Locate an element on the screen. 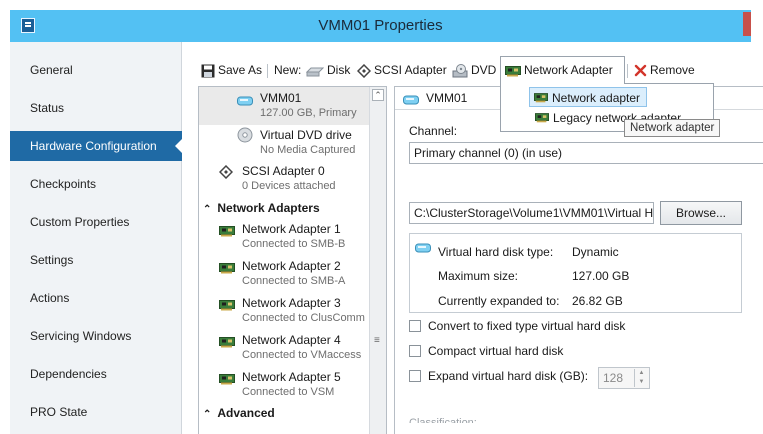 The width and height of the screenshot is (763, 434). close-button is located at coordinates (747, 24).